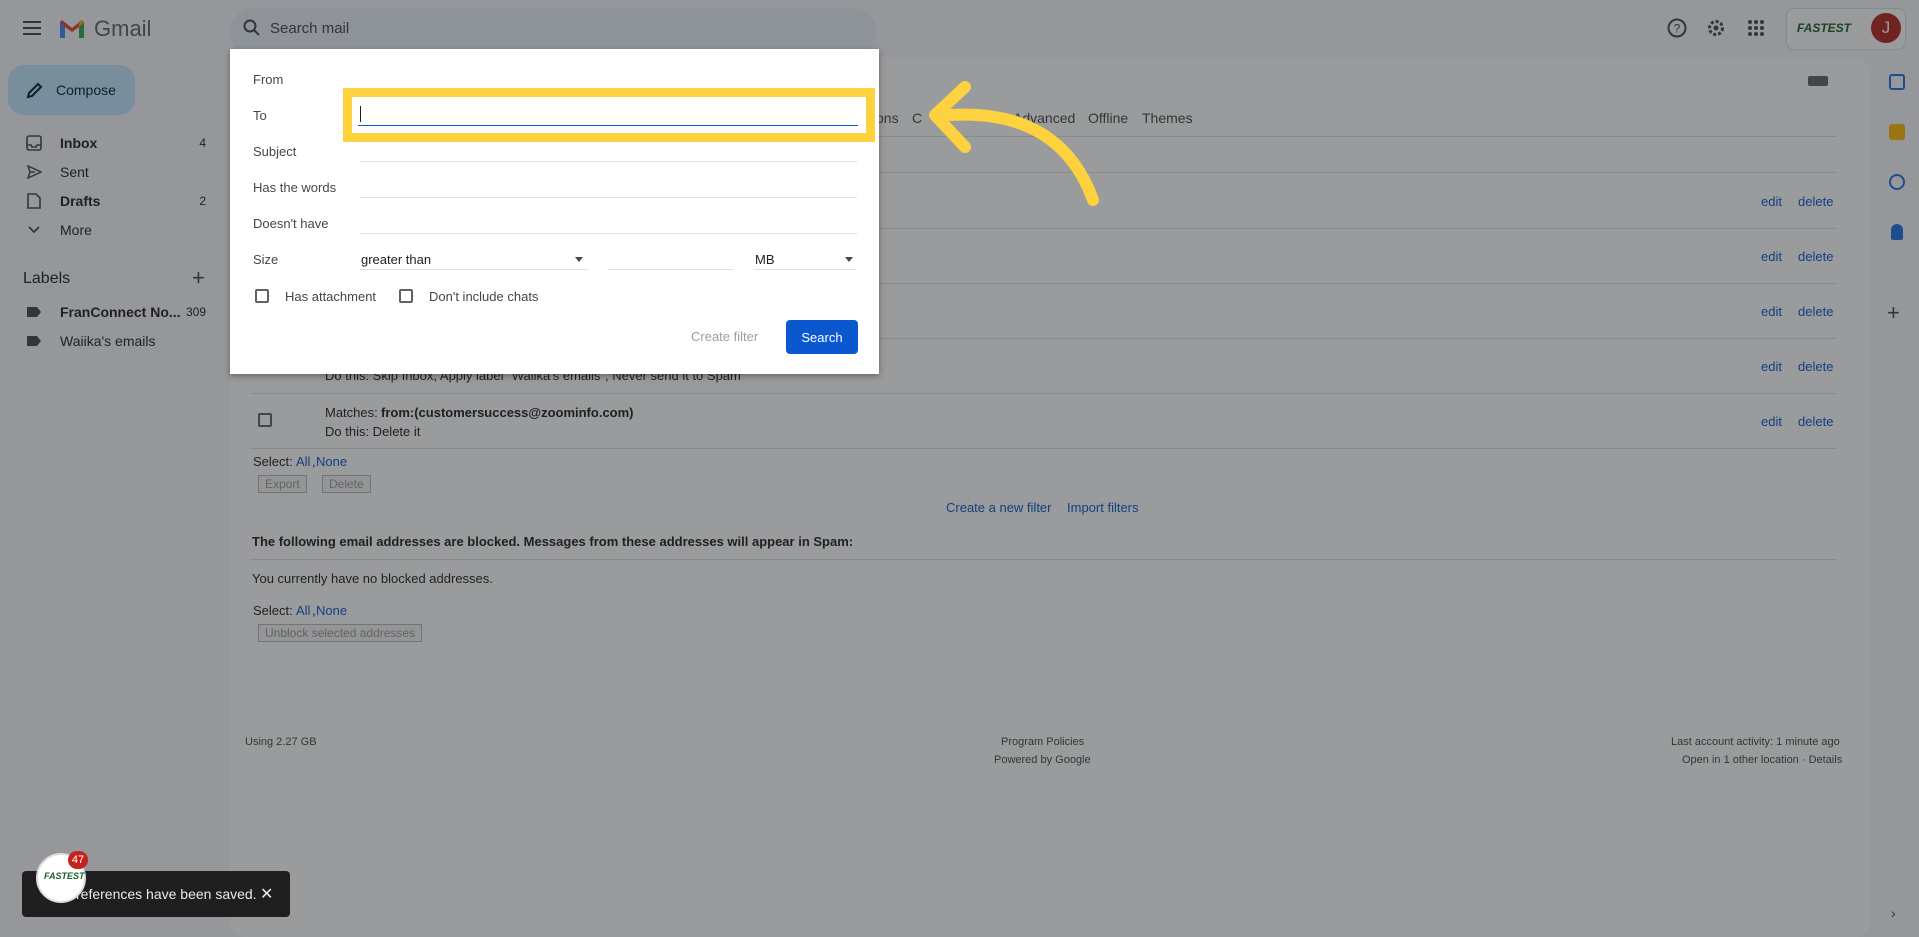 The height and width of the screenshot is (937, 1919). What do you see at coordinates (64, 876) in the screenshot?
I see `badge-logo-text: FASTEST` at bounding box center [64, 876].